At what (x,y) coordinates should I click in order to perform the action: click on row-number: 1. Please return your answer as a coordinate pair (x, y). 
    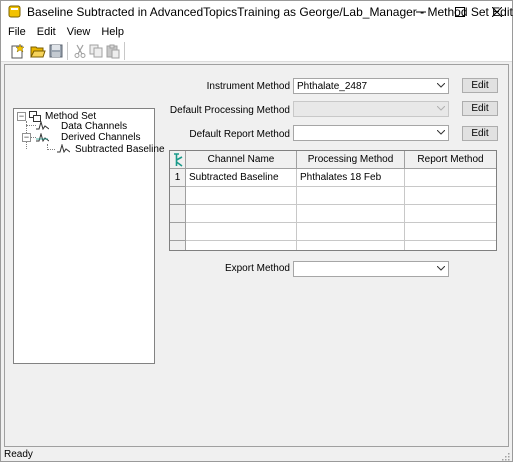
    Looking at the image, I should click on (178, 178).